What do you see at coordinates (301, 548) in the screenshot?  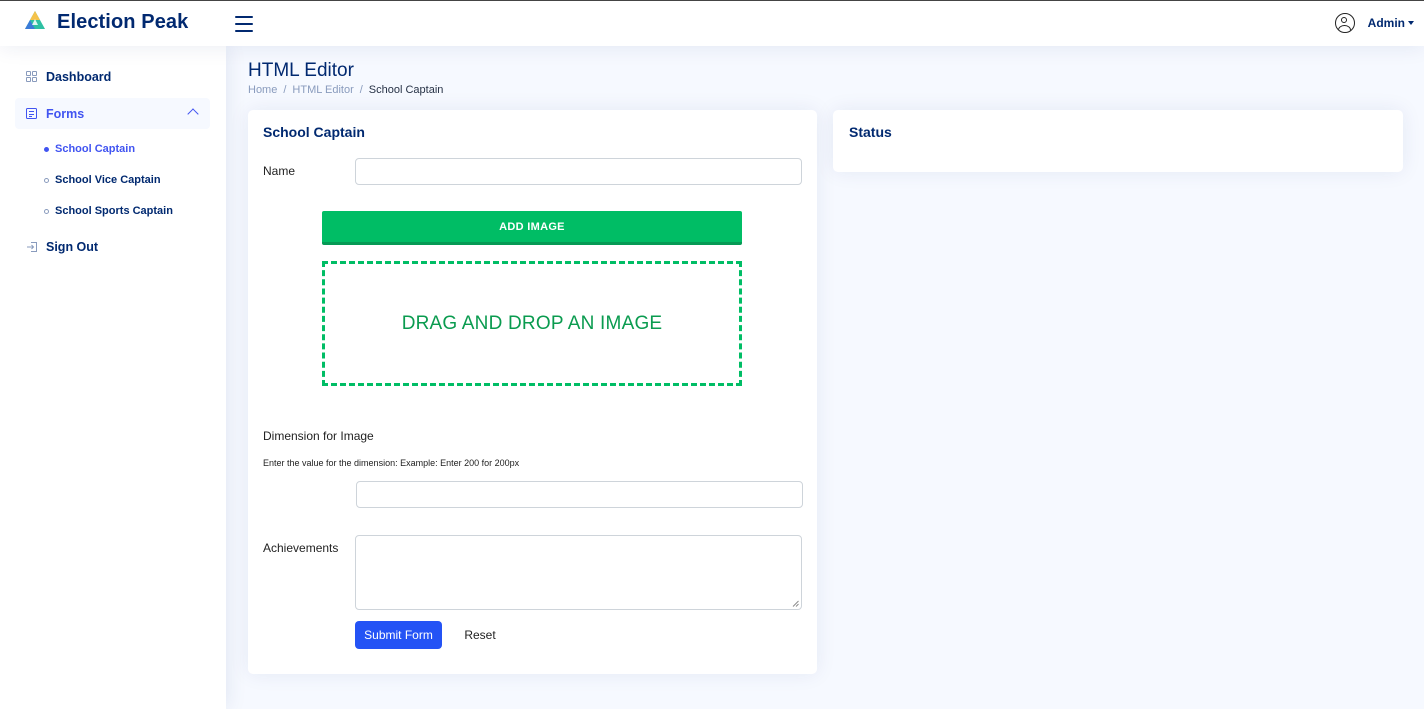 I see `achievements-label: Achievements` at bounding box center [301, 548].